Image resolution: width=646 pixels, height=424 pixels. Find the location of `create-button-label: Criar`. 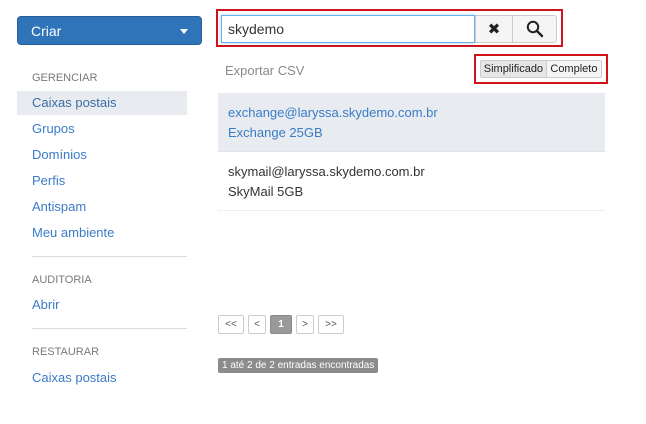

create-button-label: Criar is located at coordinates (46, 30).